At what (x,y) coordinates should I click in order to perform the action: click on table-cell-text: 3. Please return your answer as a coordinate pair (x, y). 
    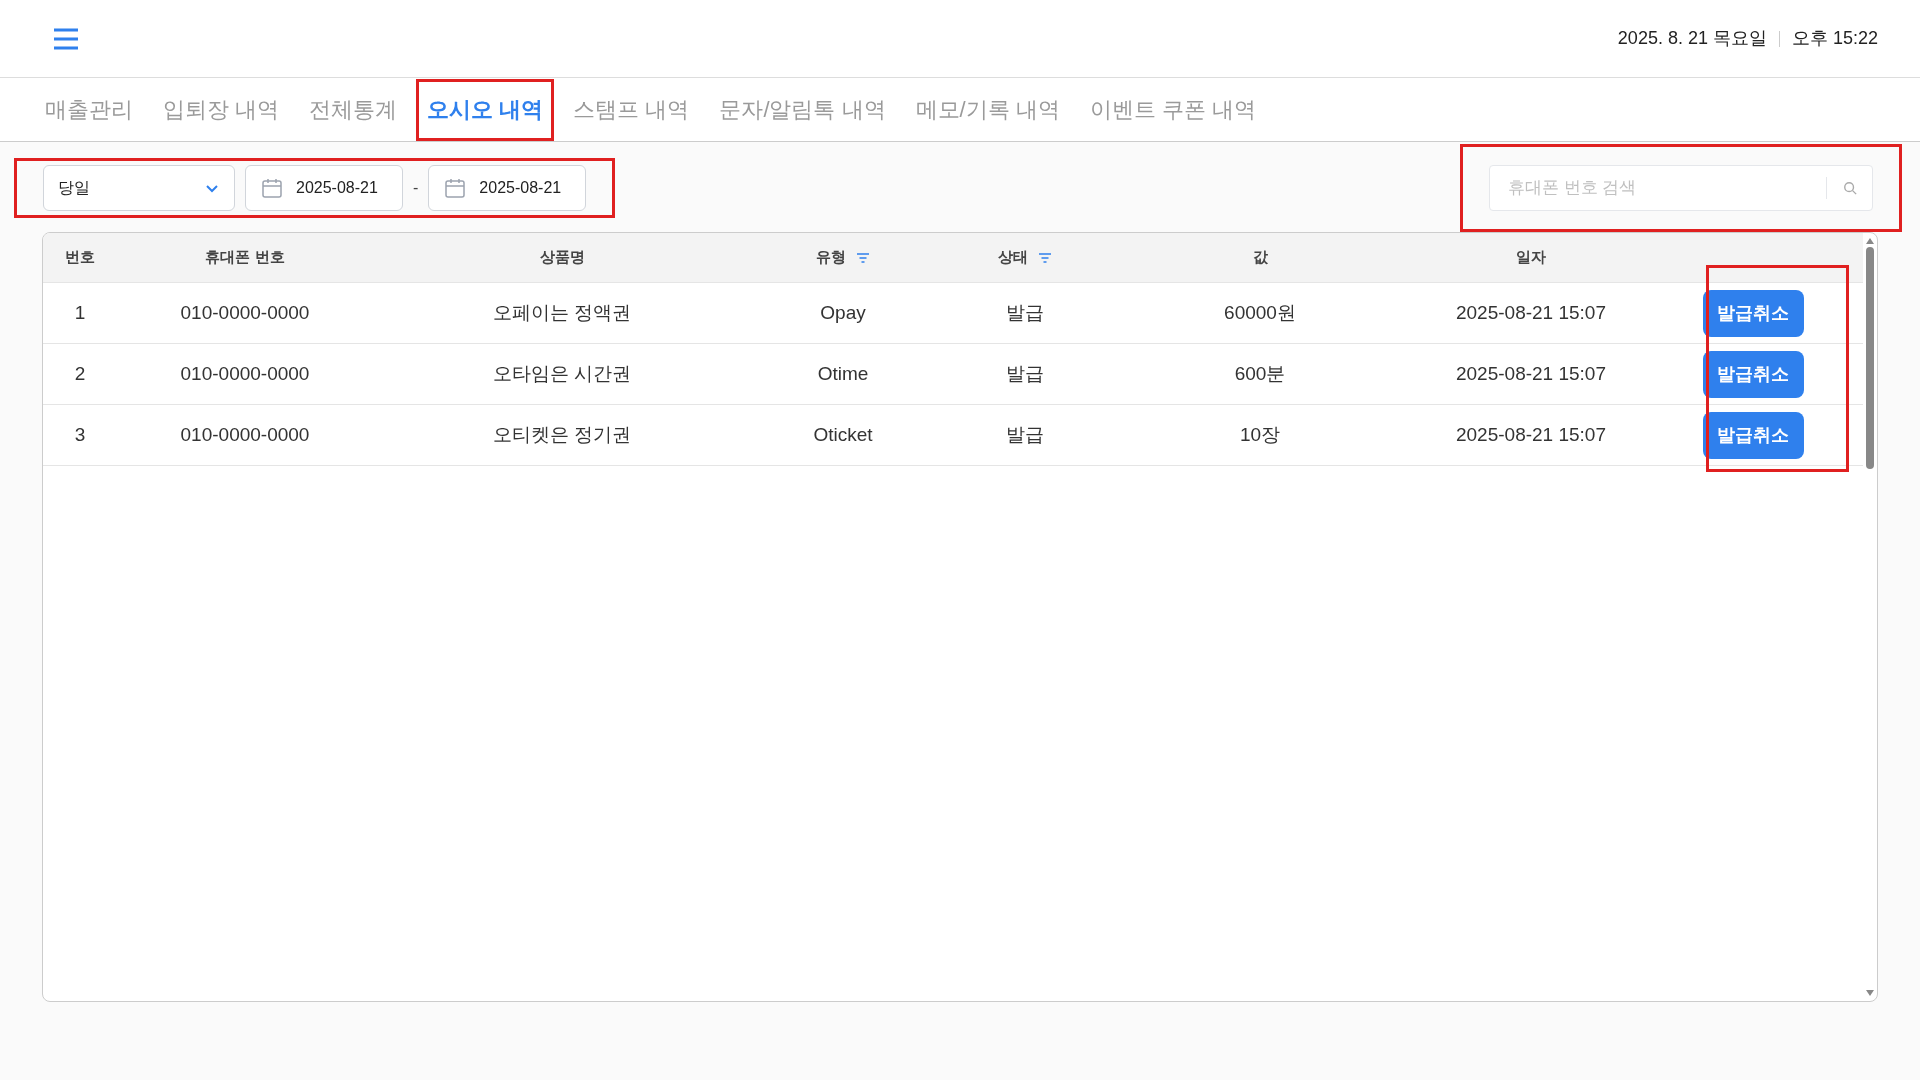
    Looking at the image, I should click on (80, 434).